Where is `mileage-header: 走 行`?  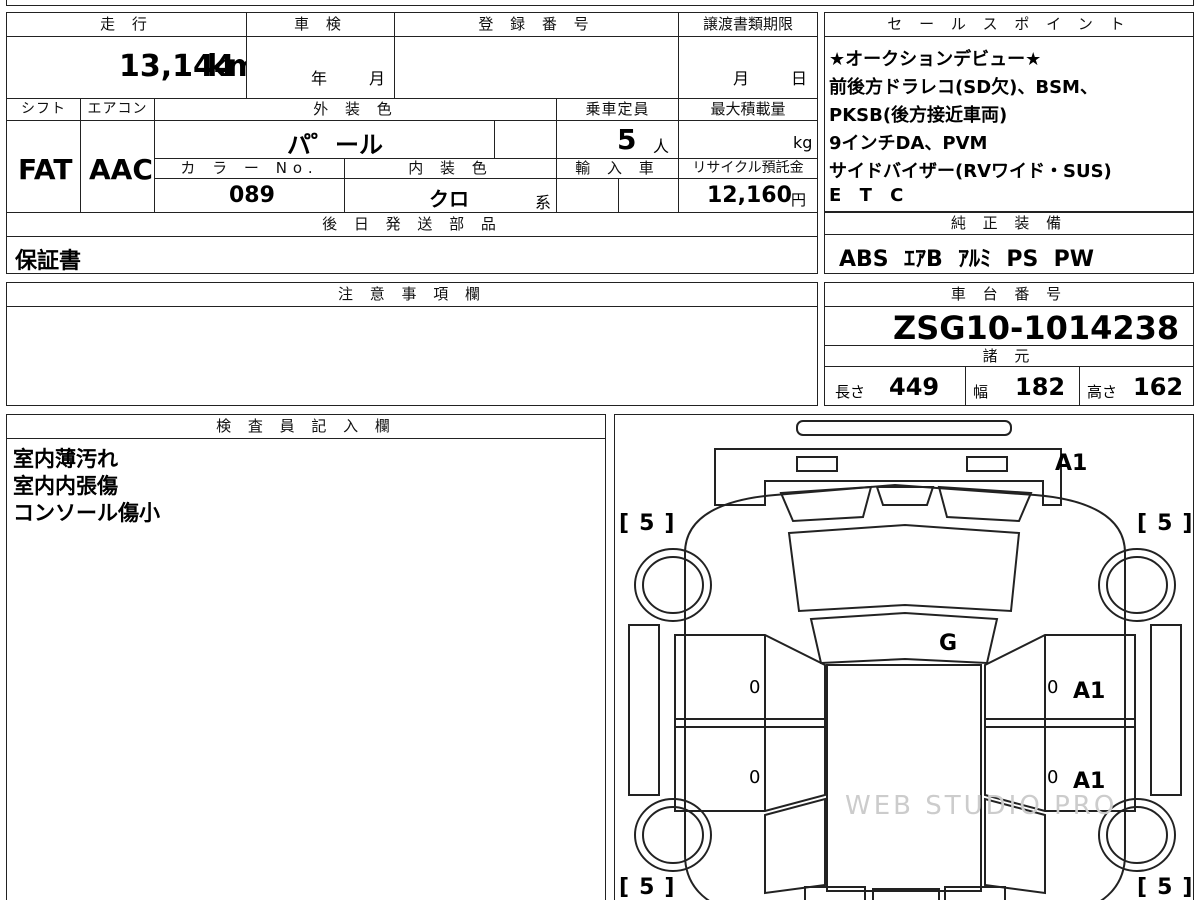
mileage-header: 走 行 is located at coordinates (127, 25).